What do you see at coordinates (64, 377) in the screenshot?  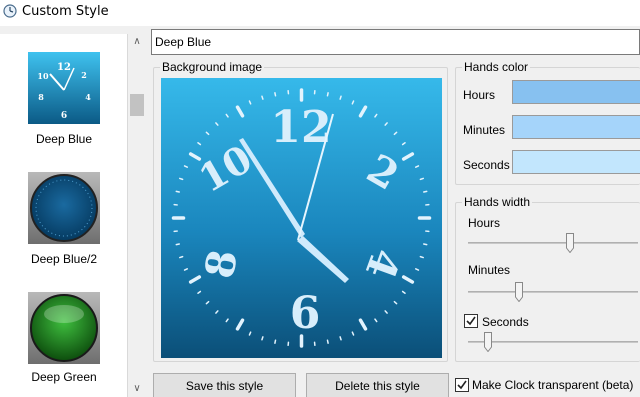 I see `list-item-label: Deep Green` at bounding box center [64, 377].